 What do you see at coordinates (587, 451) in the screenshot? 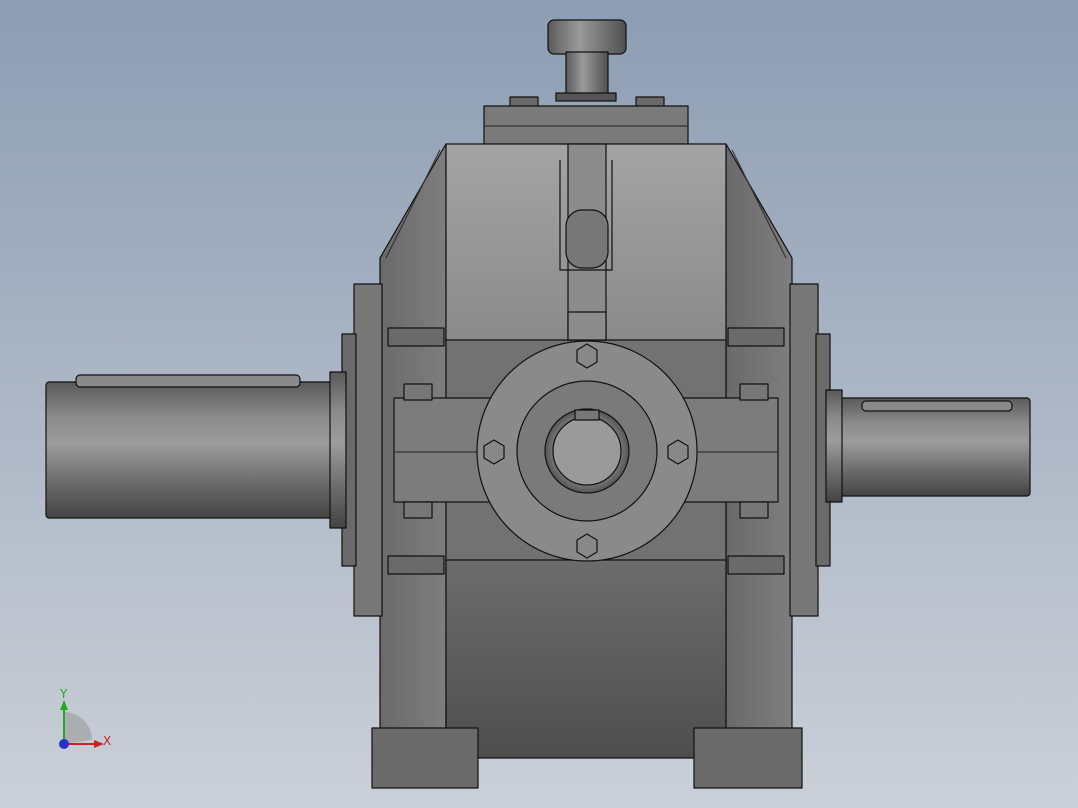
I see `center-flange` at bounding box center [587, 451].